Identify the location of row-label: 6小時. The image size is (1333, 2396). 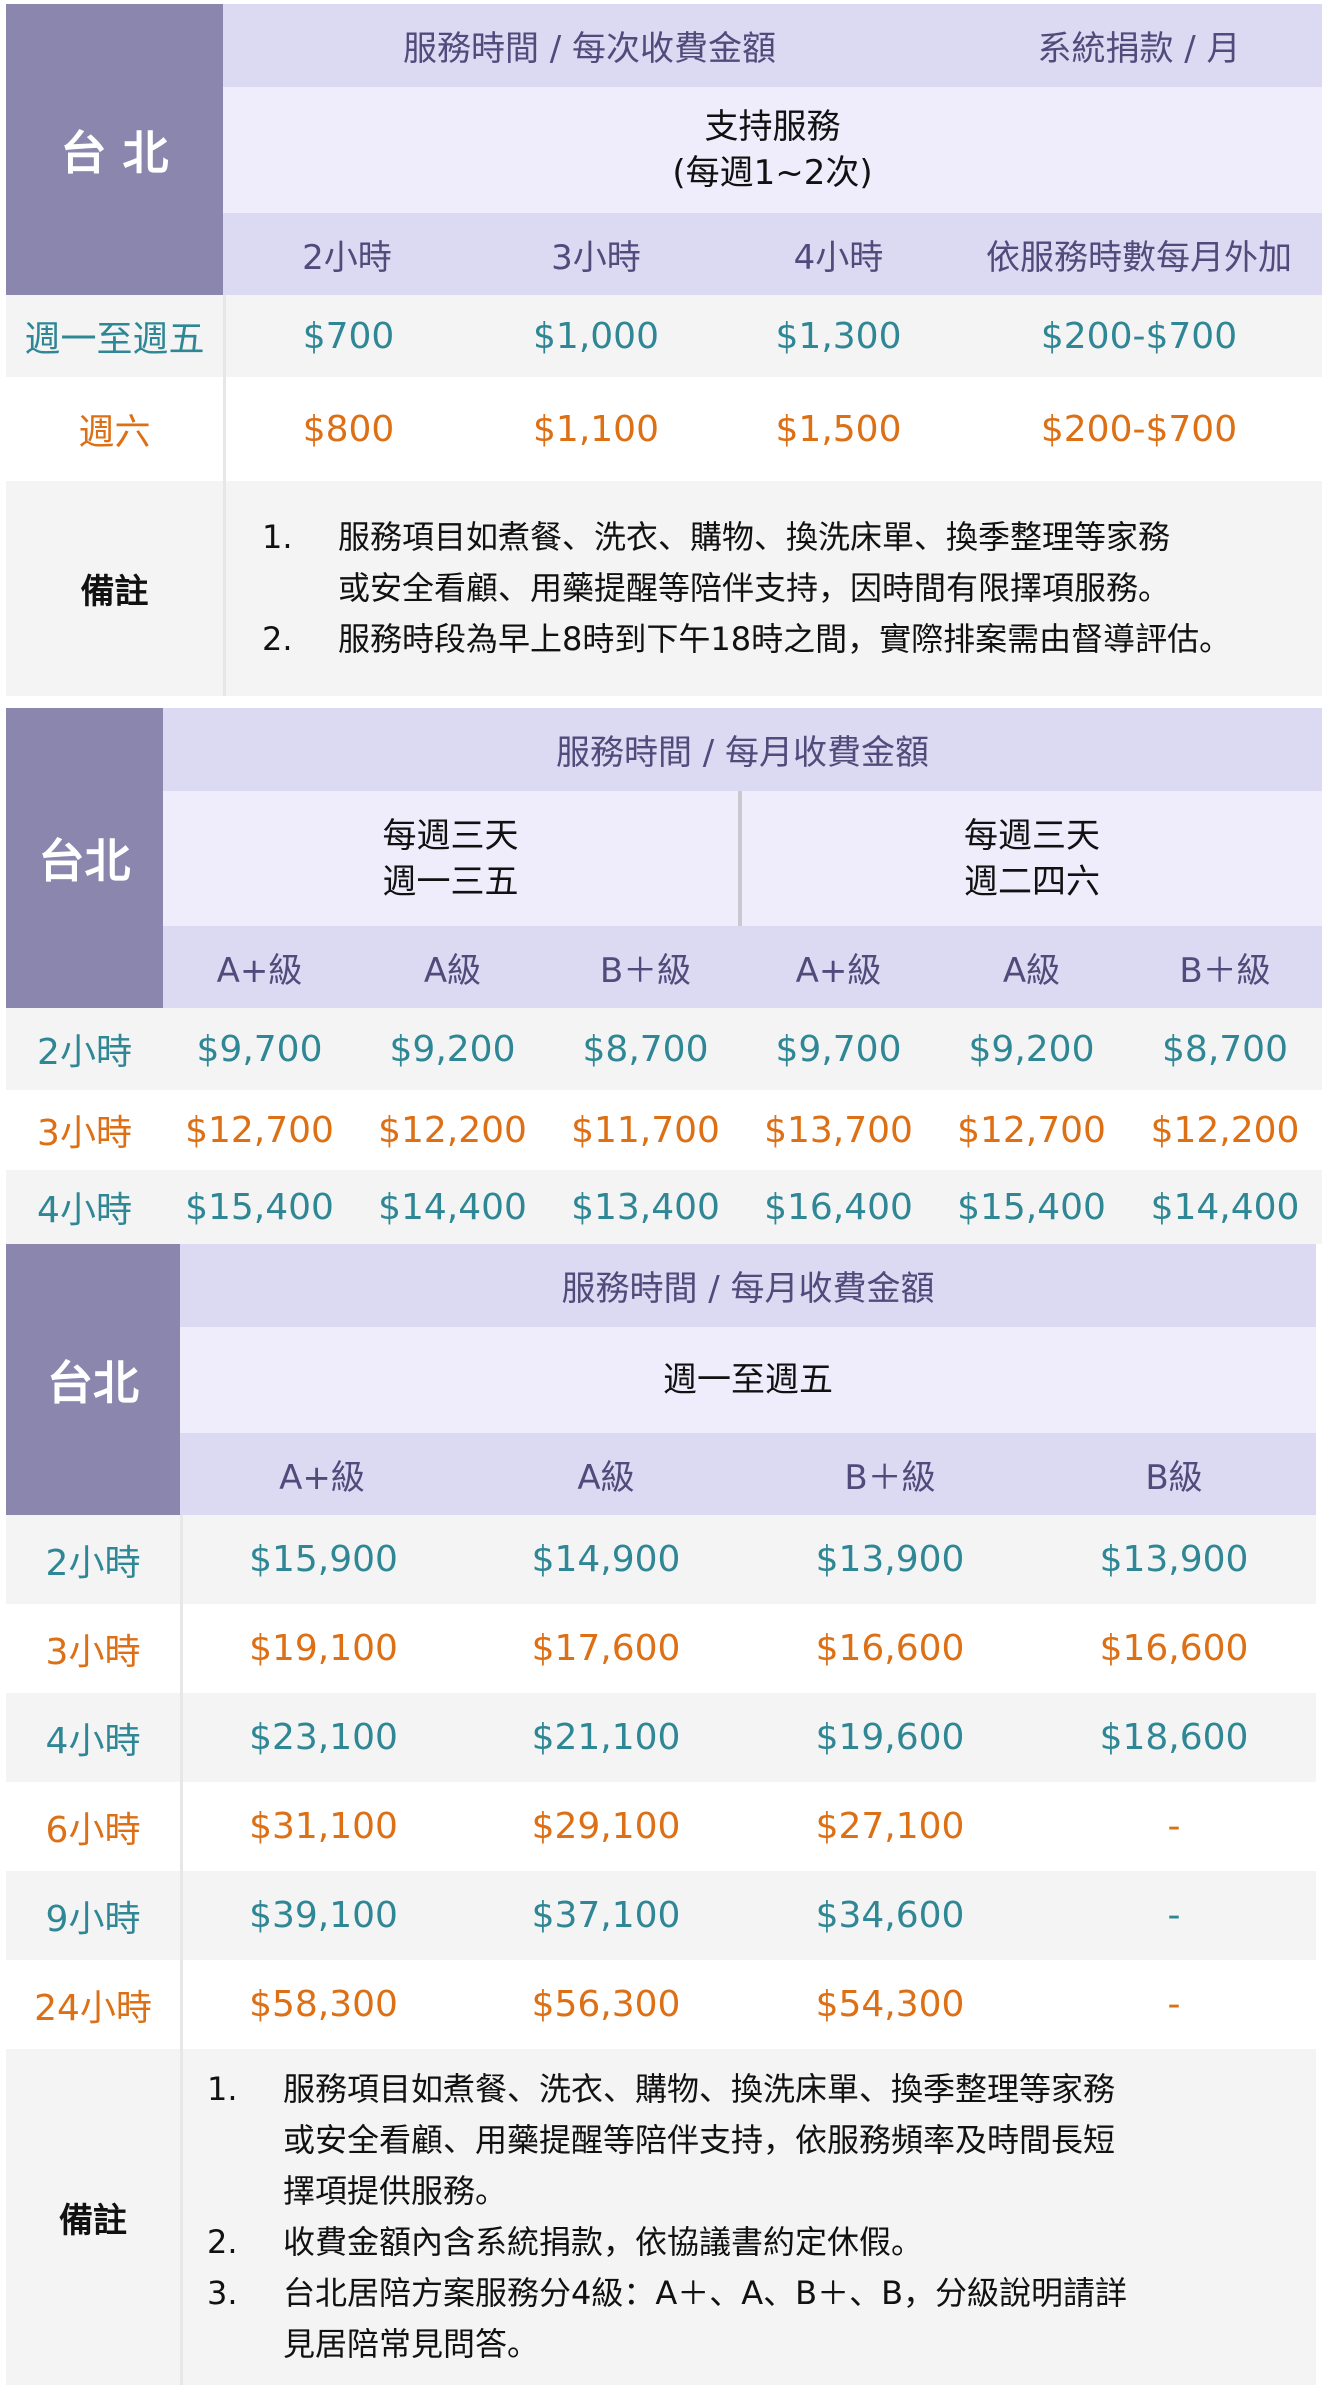
(93, 1826).